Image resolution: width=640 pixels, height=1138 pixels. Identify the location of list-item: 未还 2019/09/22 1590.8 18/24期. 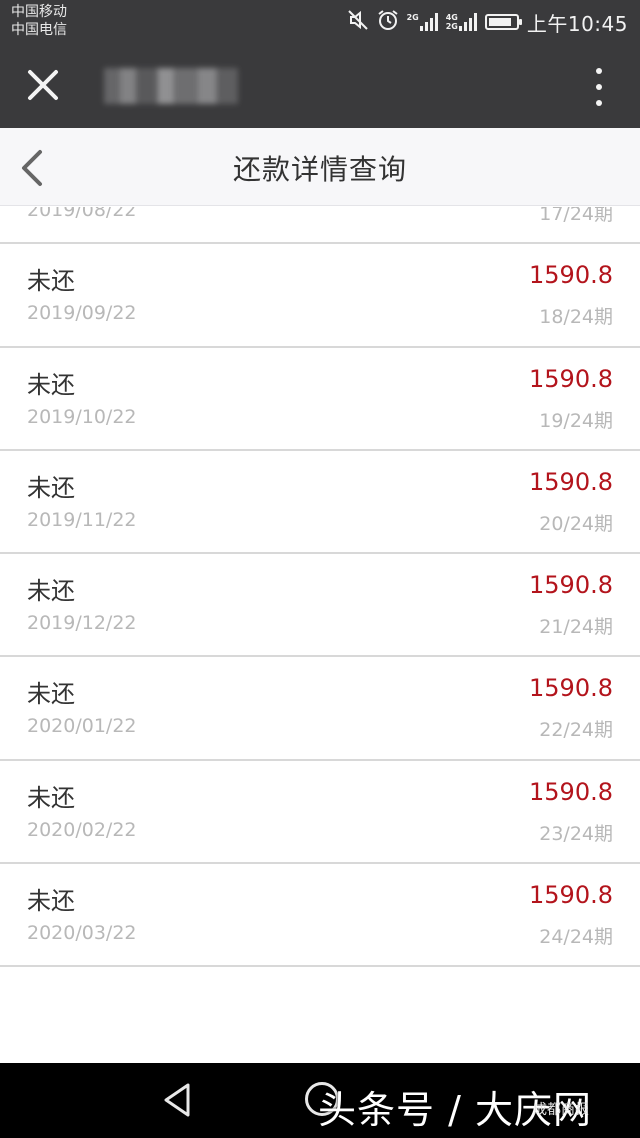
(320, 296).